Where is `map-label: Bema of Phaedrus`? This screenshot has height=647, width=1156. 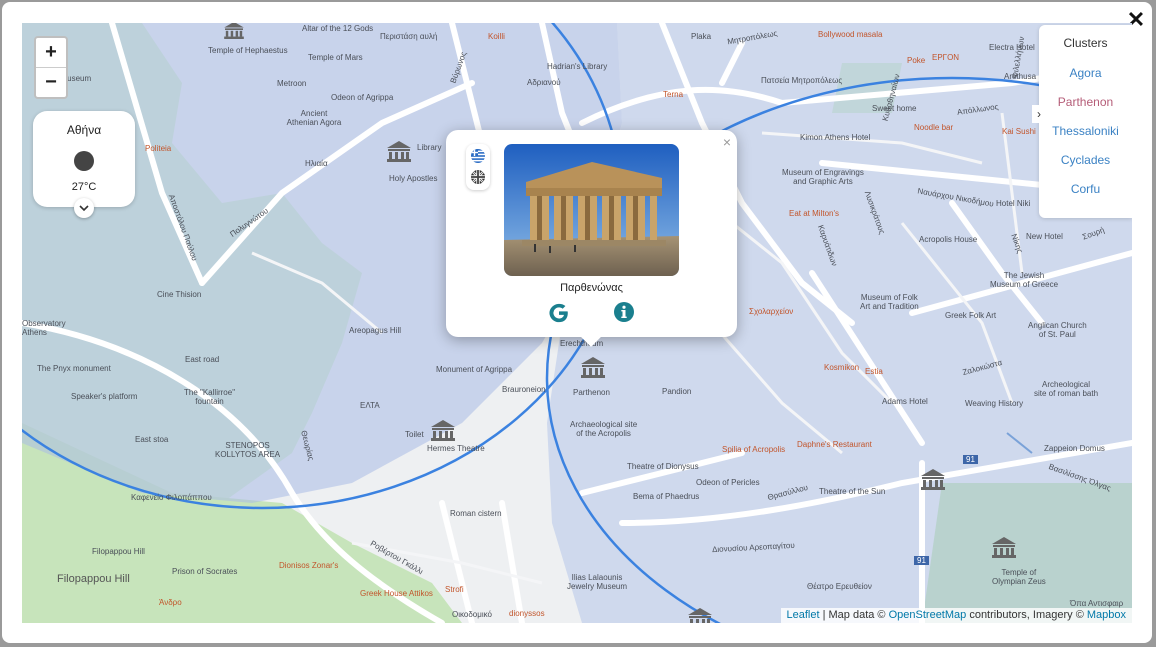
map-label: Bema of Phaedrus is located at coordinates (666, 496).